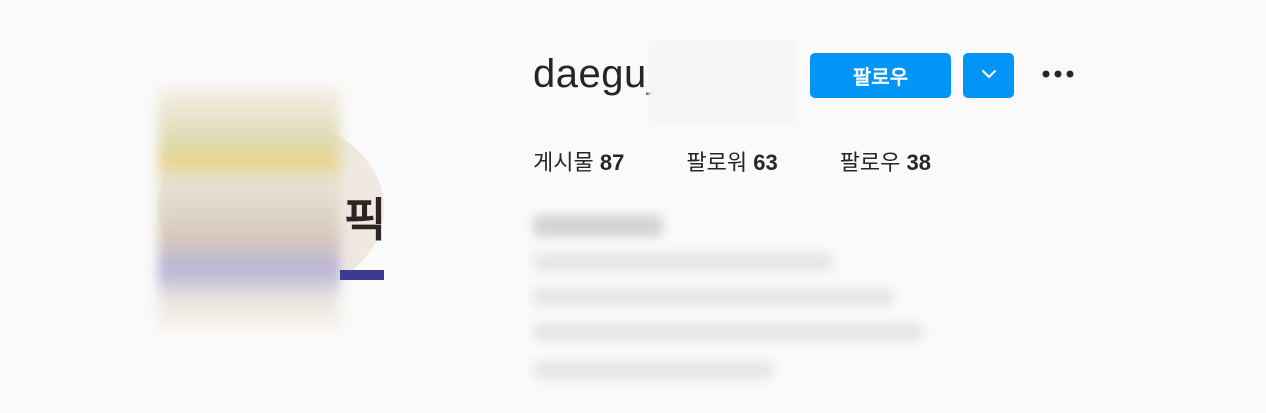 This screenshot has width=1266, height=413. I want to click on followers-count: 63, so click(765, 162).